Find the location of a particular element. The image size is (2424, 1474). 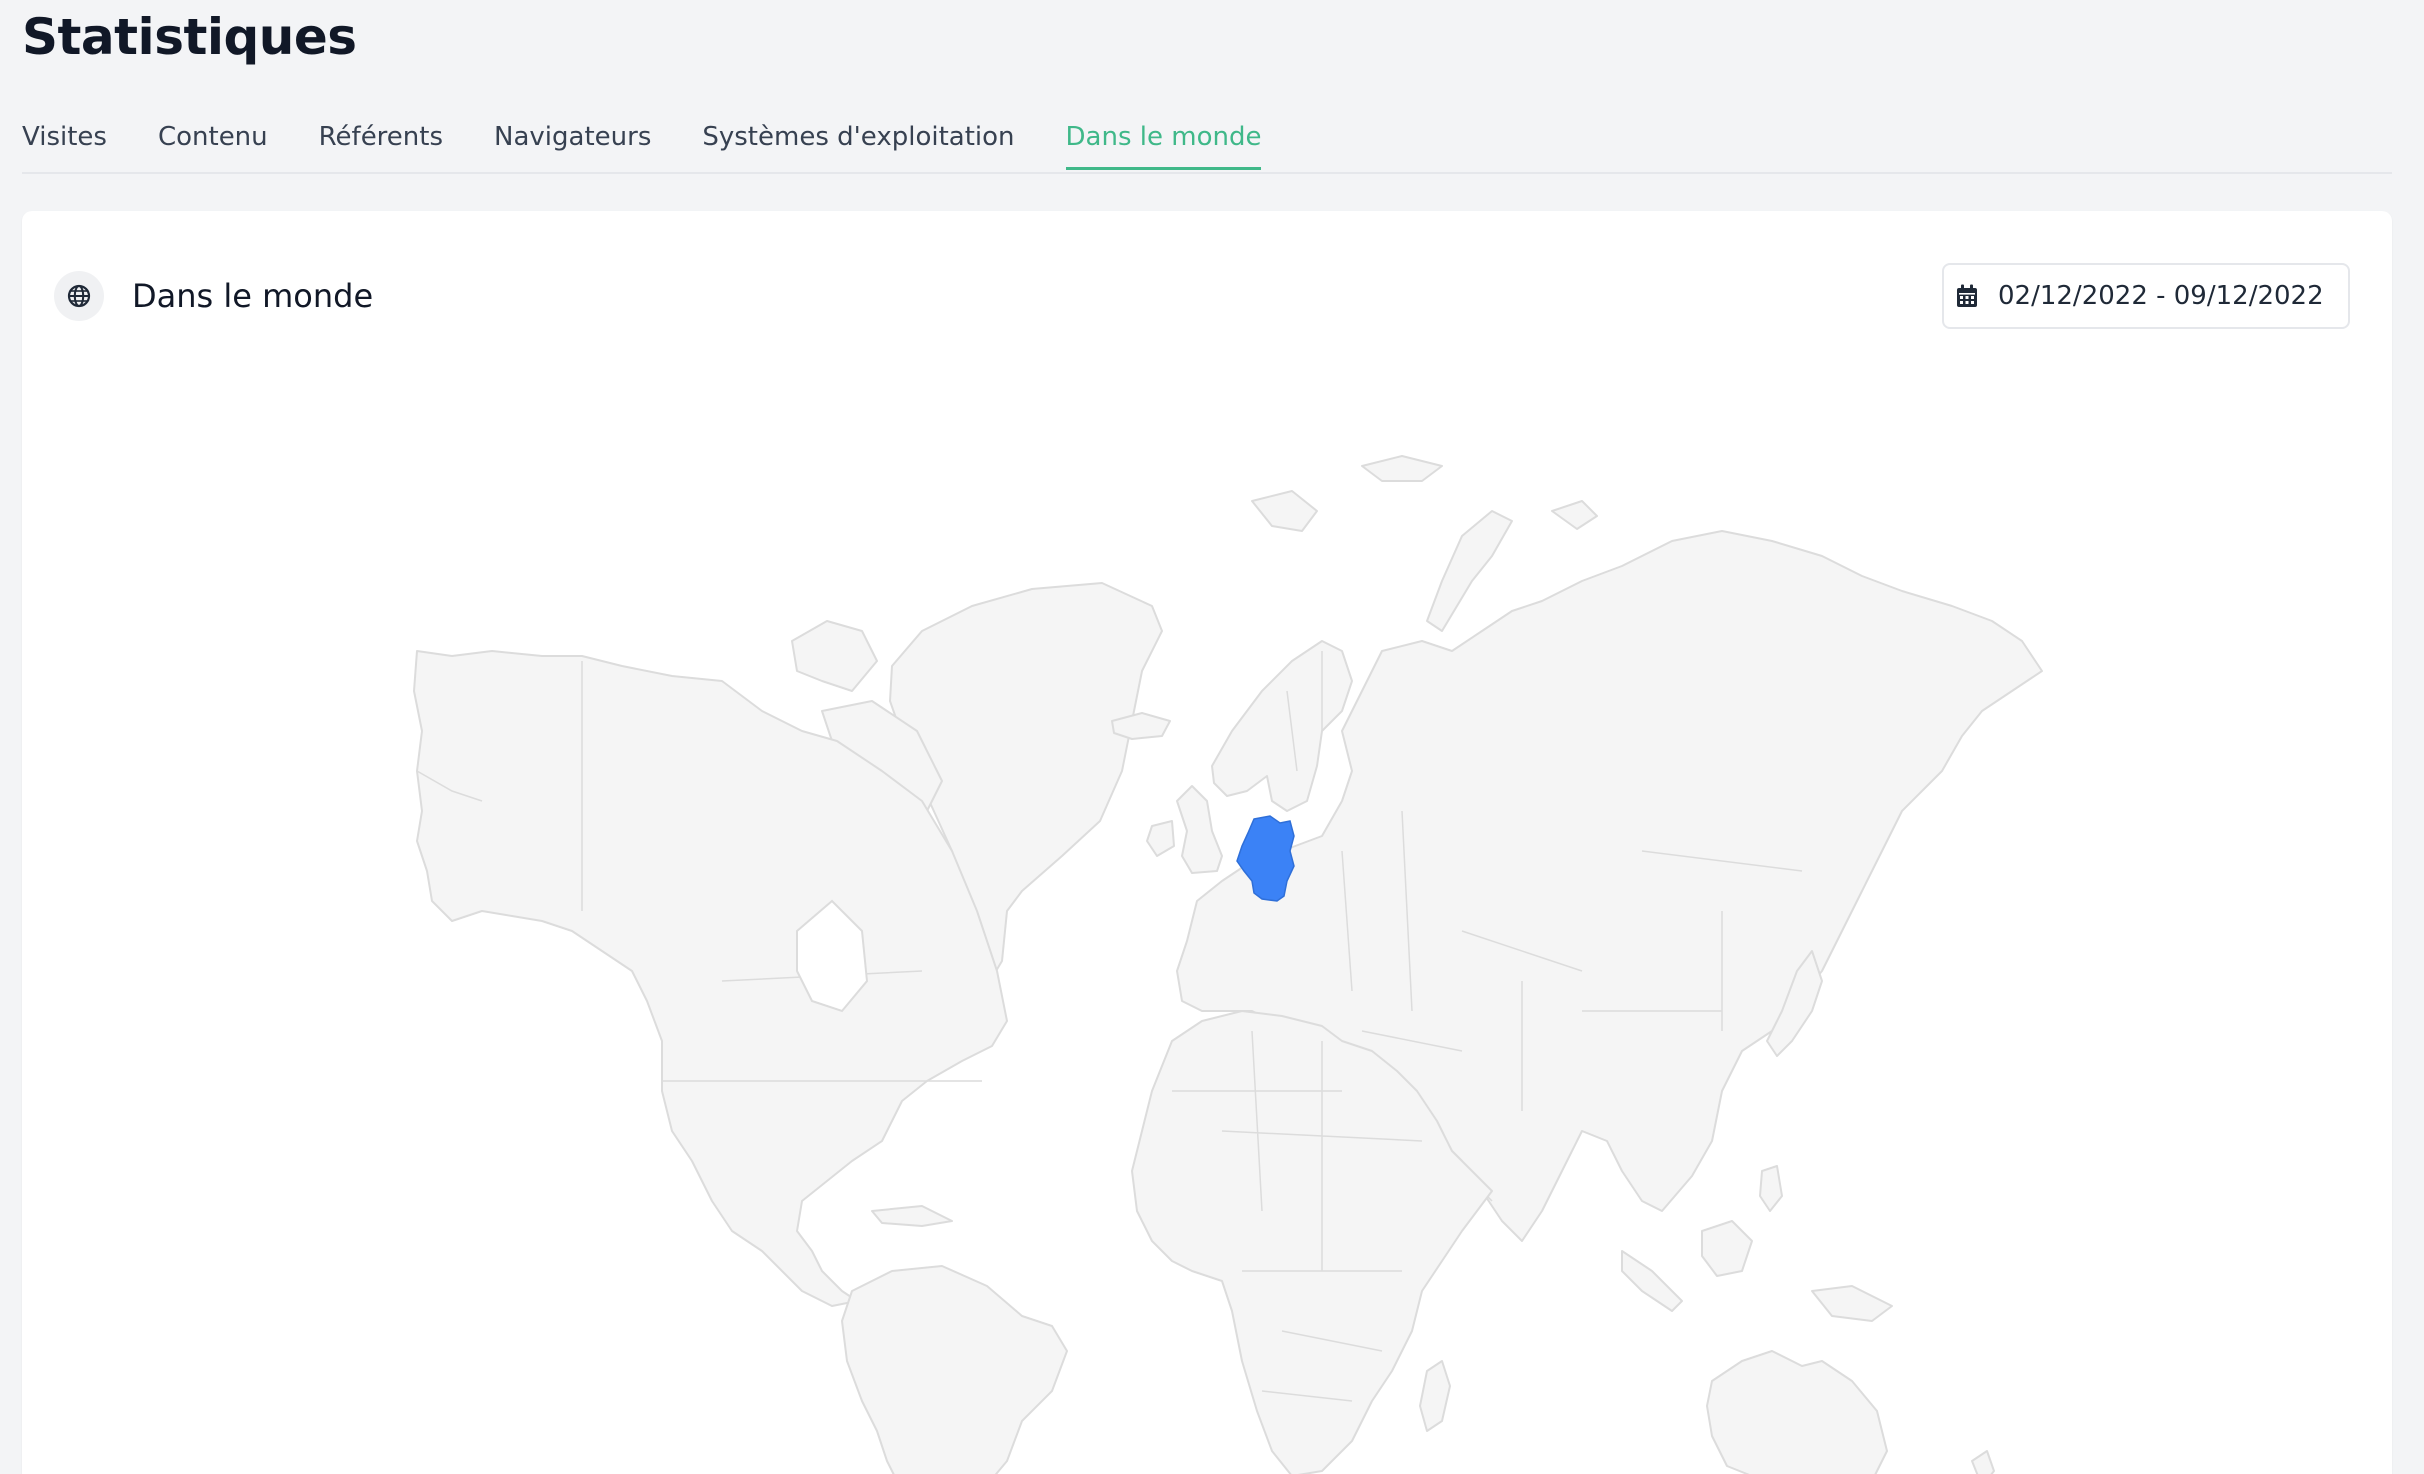

new-guinea-shape is located at coordinates (1852, 1303).